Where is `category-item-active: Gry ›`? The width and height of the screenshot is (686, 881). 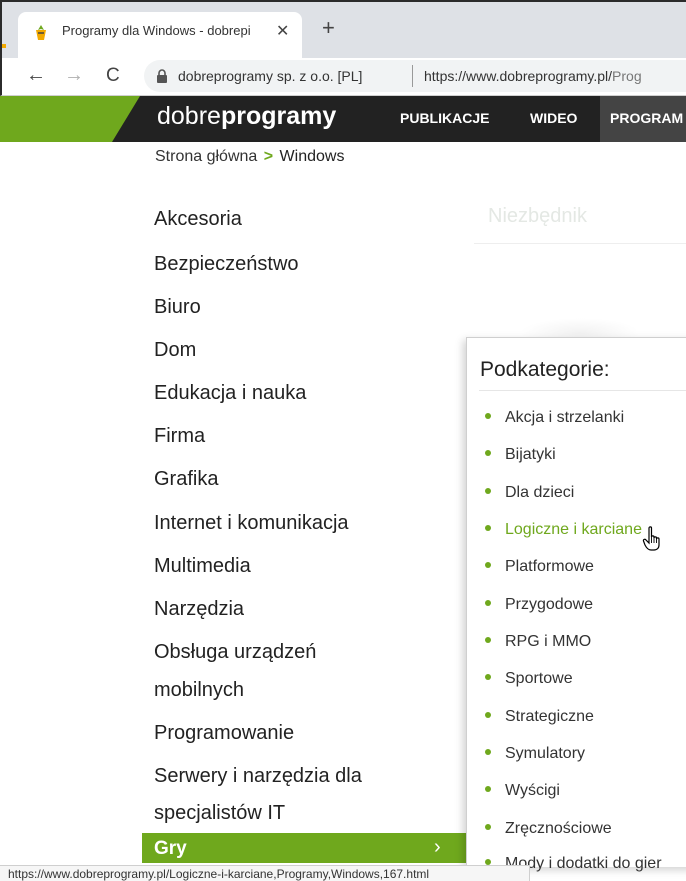
category-item-active: Gry › is located at coordinates (304, 848).